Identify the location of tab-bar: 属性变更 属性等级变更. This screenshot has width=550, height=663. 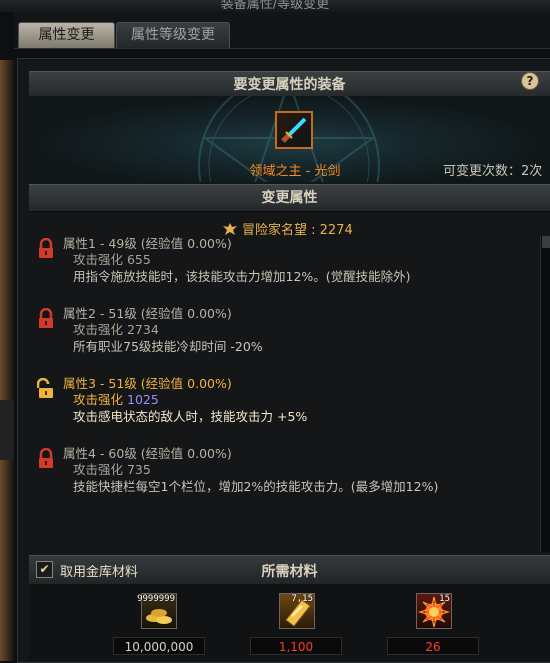
(282, 30).